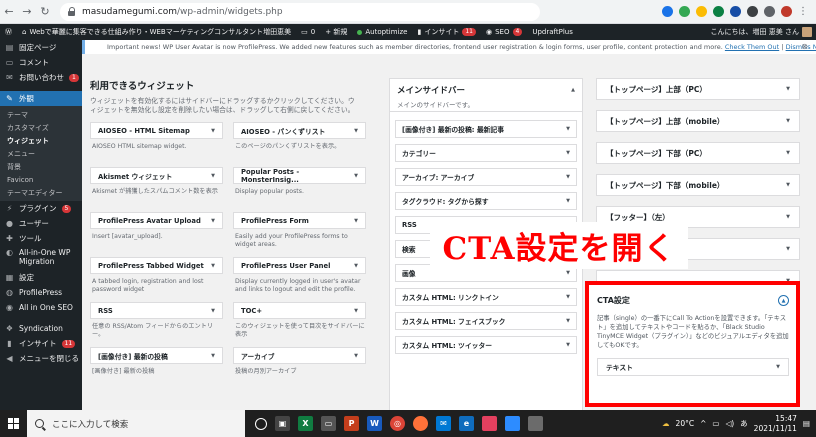 The image size is (816, 437). Describe the element at coordinates (41, 258) in the screenshot. I see `menu-migration: ◐ All-in-One WP Migration` at that location.